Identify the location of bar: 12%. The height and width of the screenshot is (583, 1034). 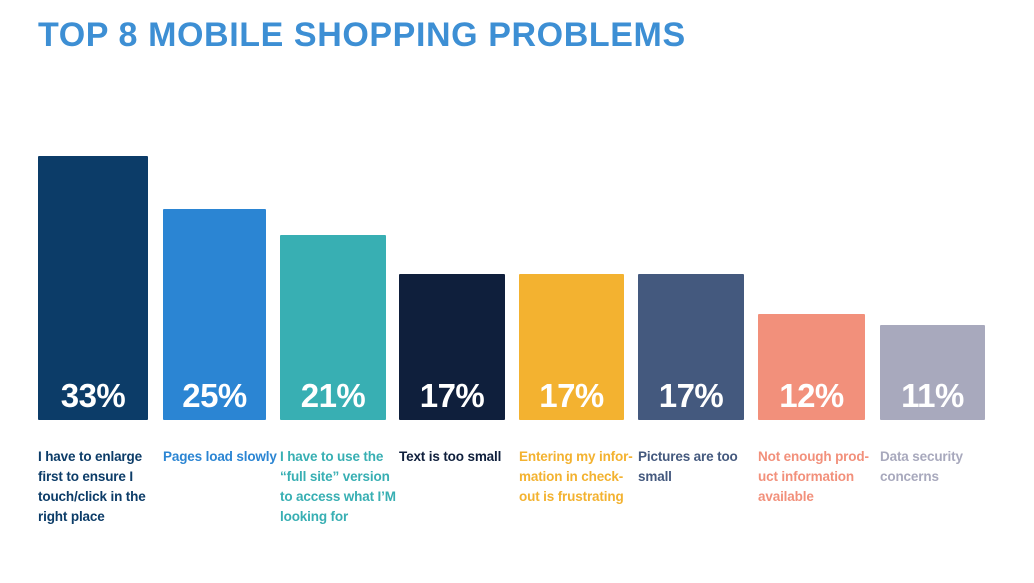
(811, 367).